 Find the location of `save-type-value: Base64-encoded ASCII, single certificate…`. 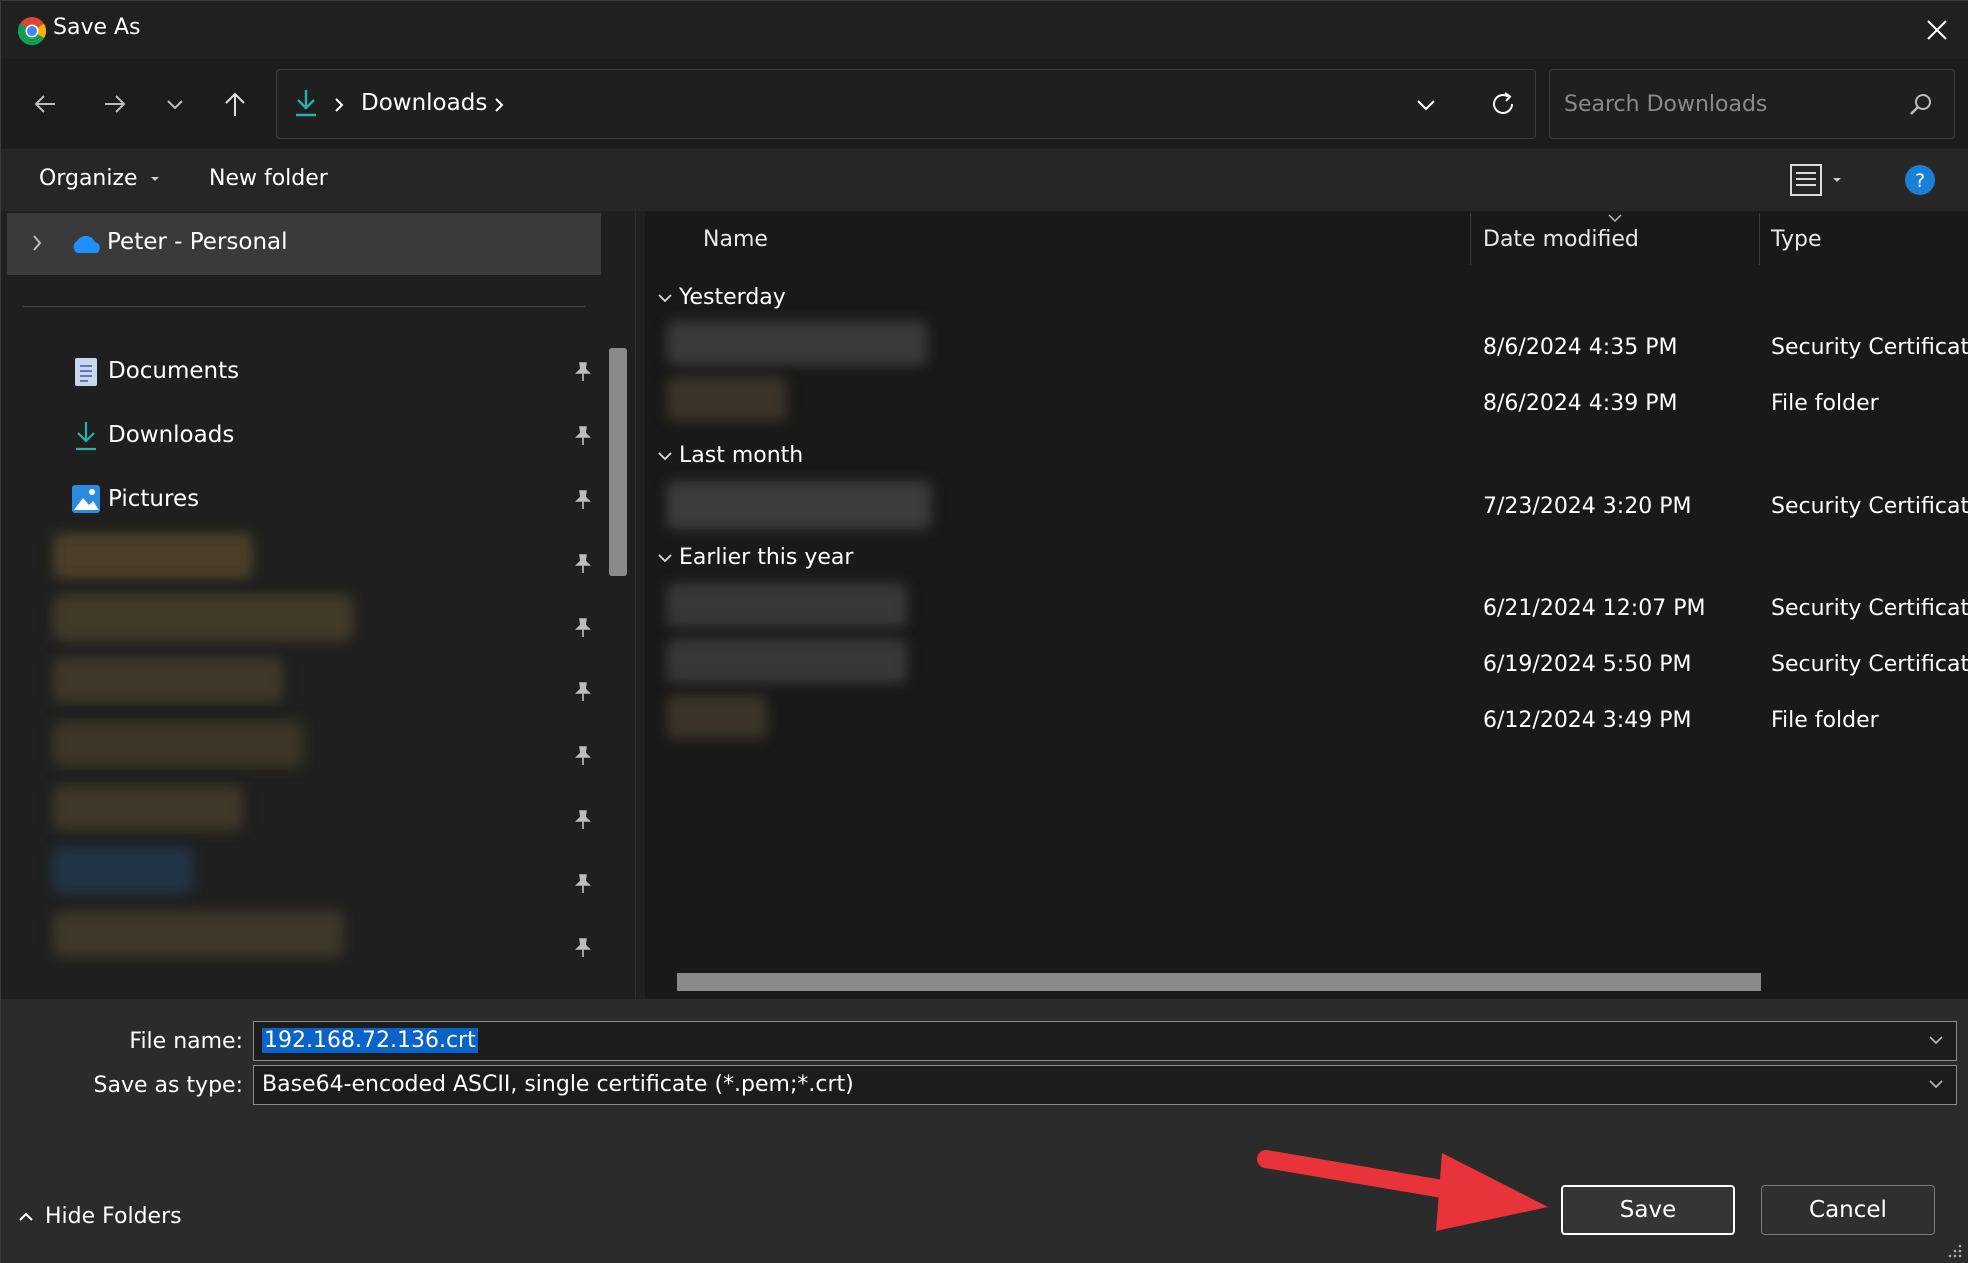

save-type-value: Base64-encoded ASCII, single certificate… is located at coordinates (558, 1084).